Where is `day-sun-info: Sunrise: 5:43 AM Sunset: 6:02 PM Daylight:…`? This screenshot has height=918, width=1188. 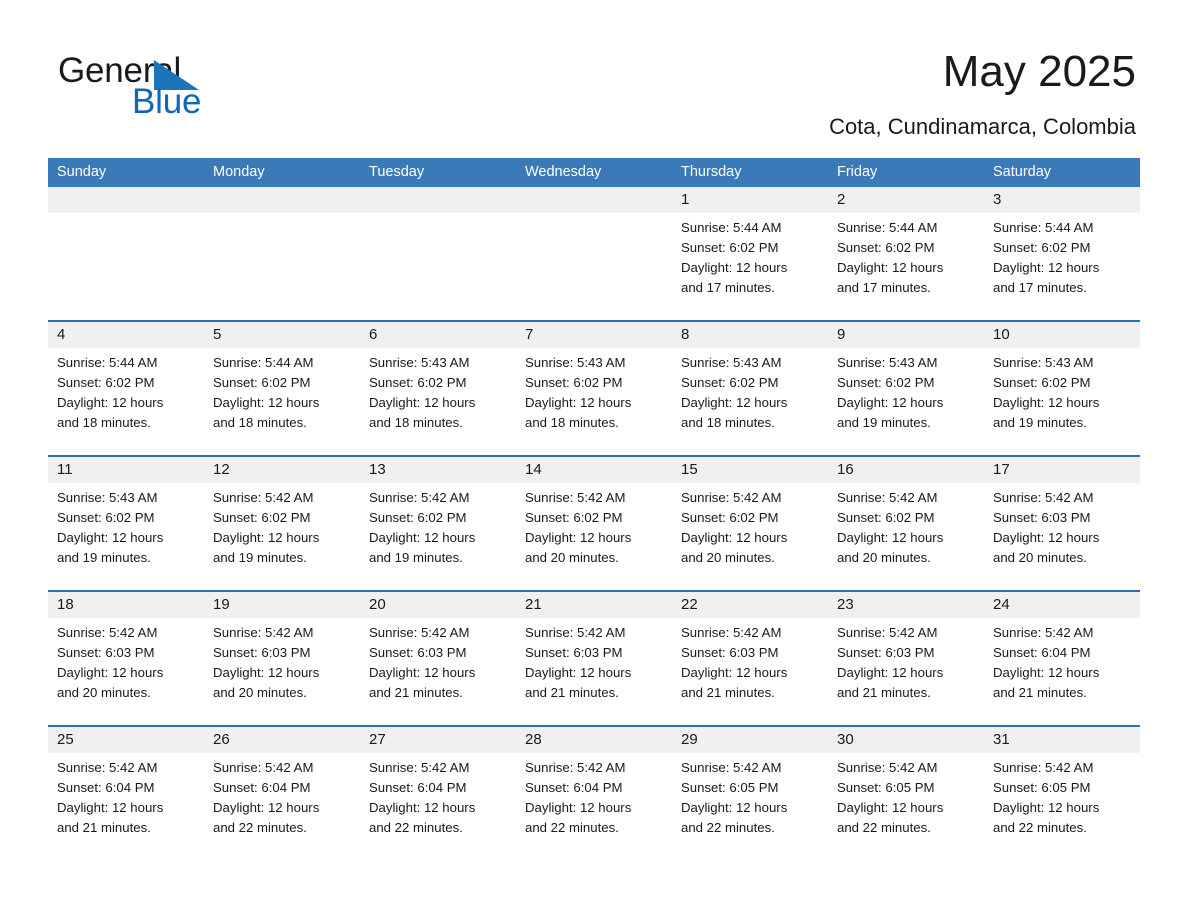
day-sun-info: Sunrise: 5:43 AM Sunset: 6:02 PM Daylight:… is located at coordinates (752, 393).